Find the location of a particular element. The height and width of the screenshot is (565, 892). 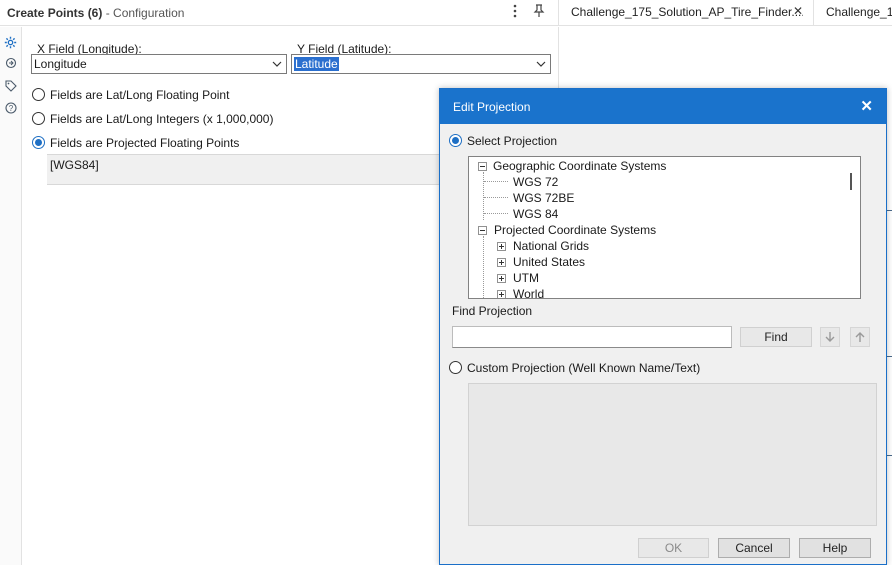

arrow-up-icon is located at coordinates (860, 337).